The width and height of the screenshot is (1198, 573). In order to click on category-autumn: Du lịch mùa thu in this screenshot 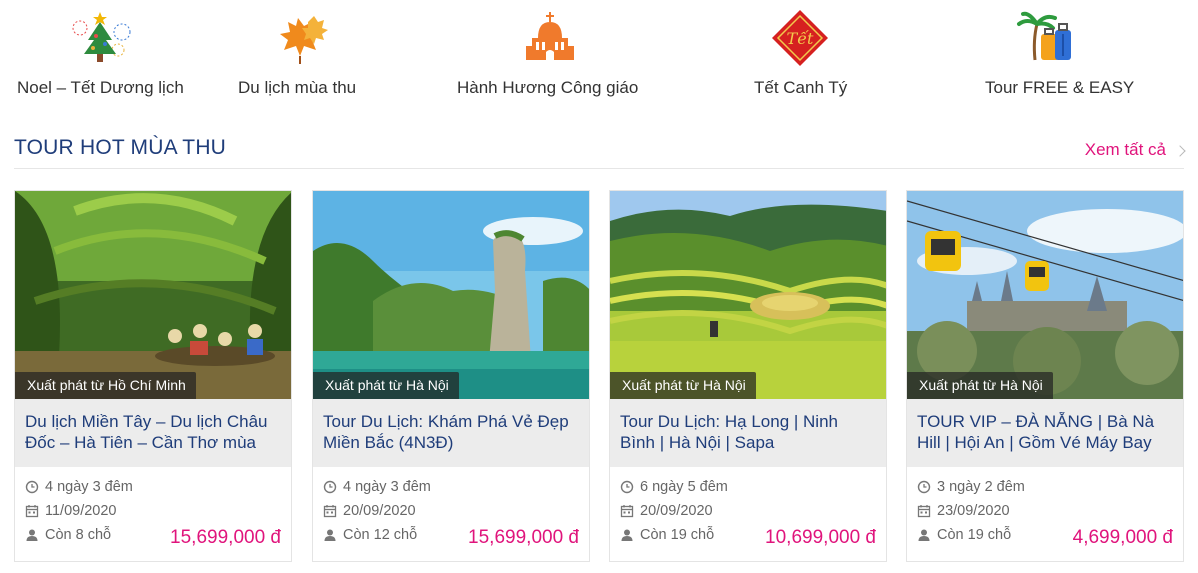, I will do `click(300, 56)`.